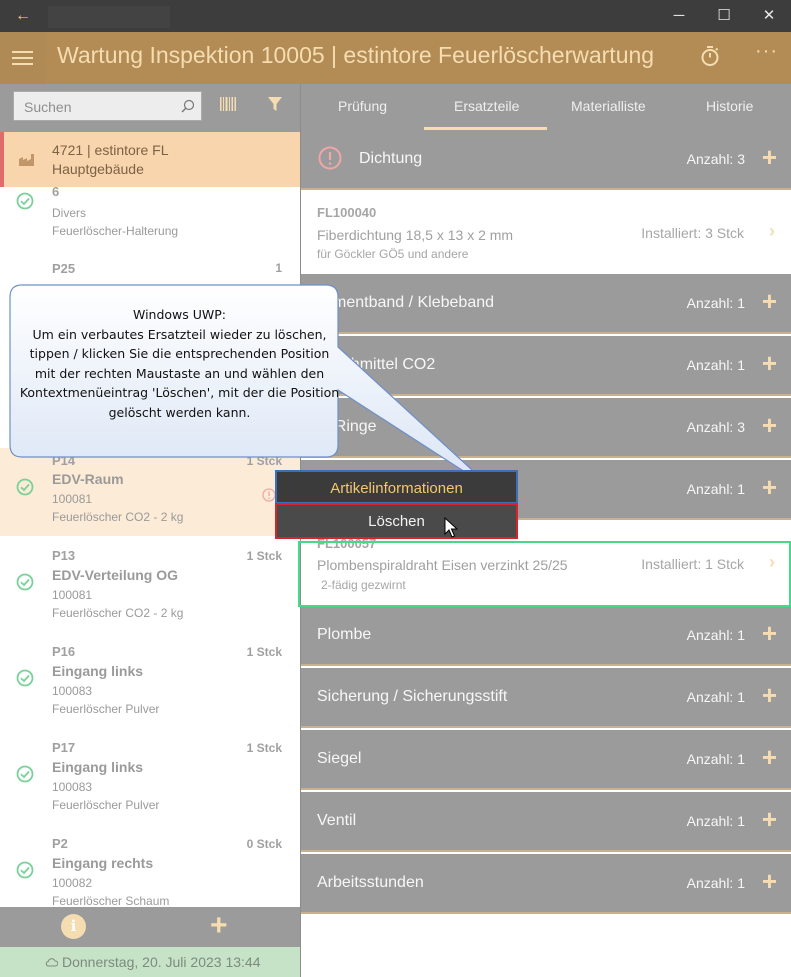  I want to click on window-title-area, so click(109, 17).